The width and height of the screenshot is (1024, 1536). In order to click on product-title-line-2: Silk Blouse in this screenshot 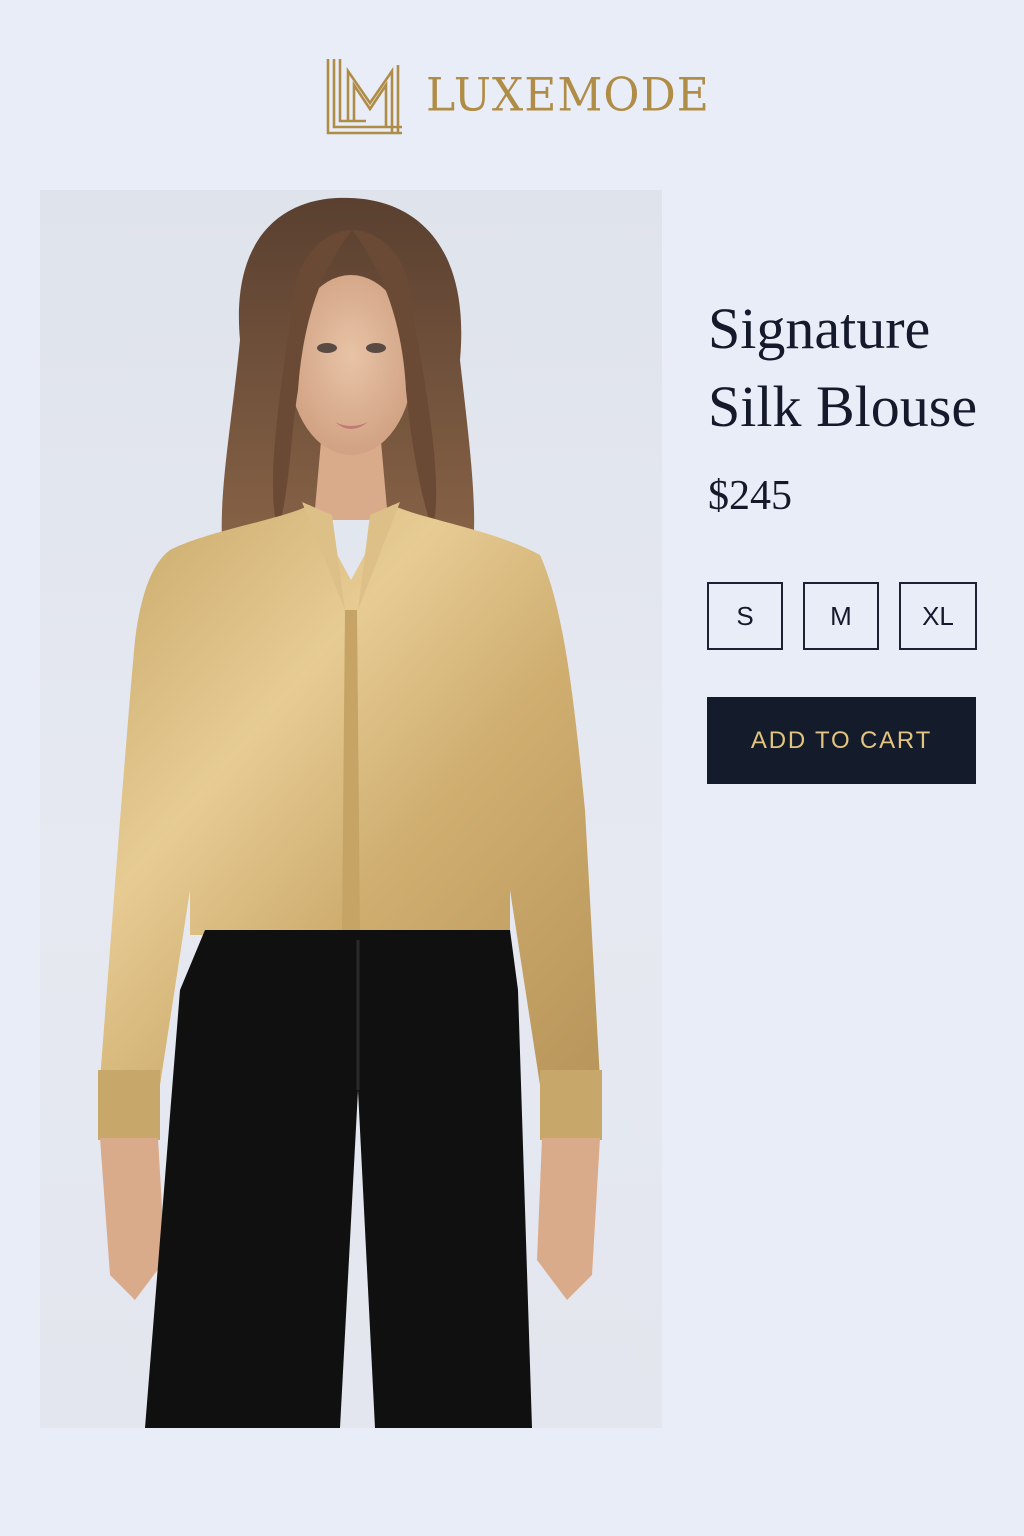, I will do `click(843, 406)`.